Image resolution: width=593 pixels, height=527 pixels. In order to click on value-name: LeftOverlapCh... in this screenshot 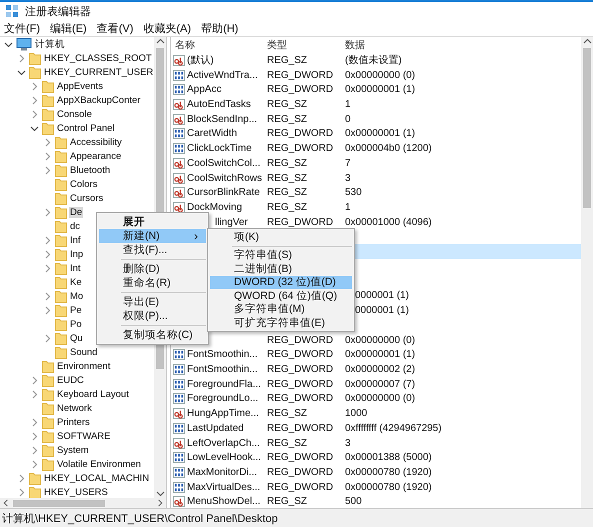, I will do `click(223, 443)`.